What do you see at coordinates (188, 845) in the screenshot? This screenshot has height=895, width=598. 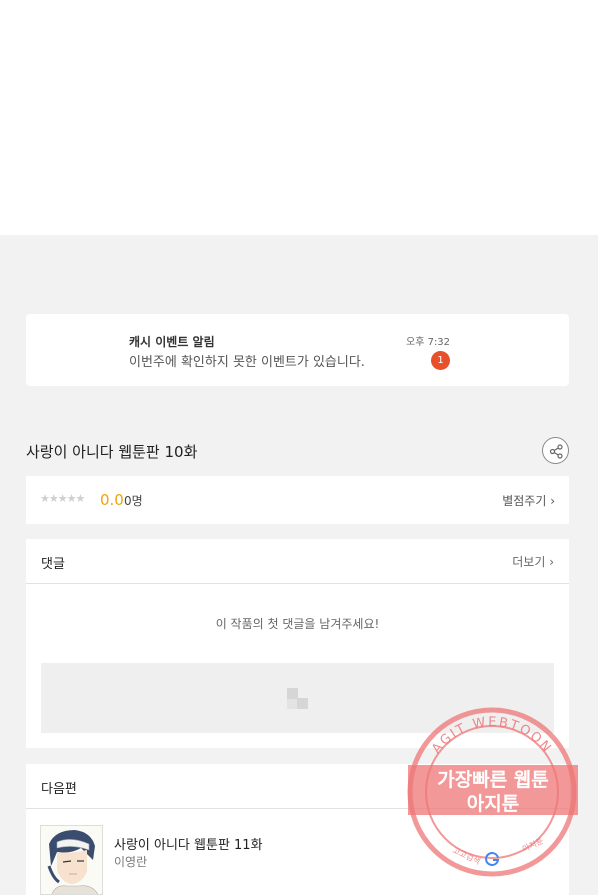 I see `next-episode-title: 사랑이 아니다 웹툰판 11화` at bounding box center [188, 845].